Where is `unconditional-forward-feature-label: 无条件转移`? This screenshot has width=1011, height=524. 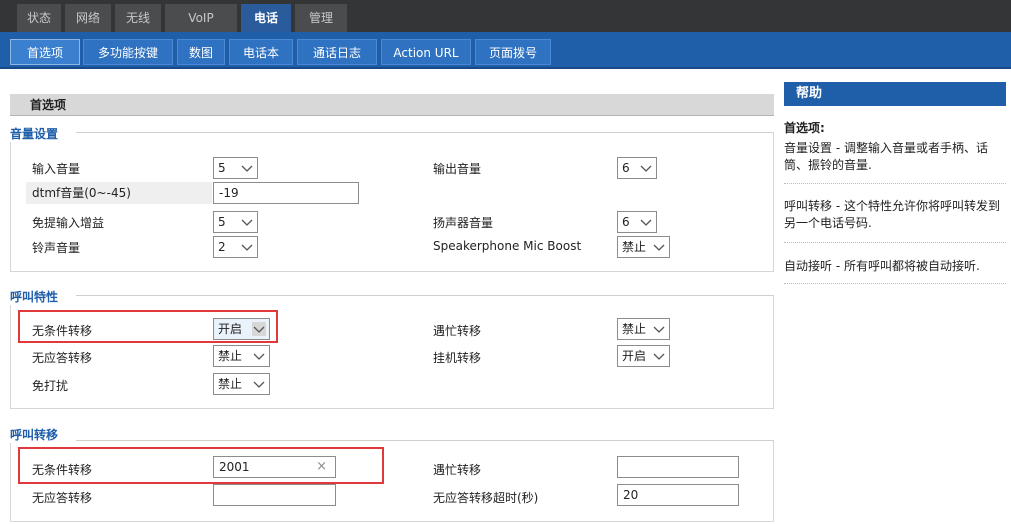
unconditional-forward-feature-label: 无条件转移 is located at coordinates (62, 331).